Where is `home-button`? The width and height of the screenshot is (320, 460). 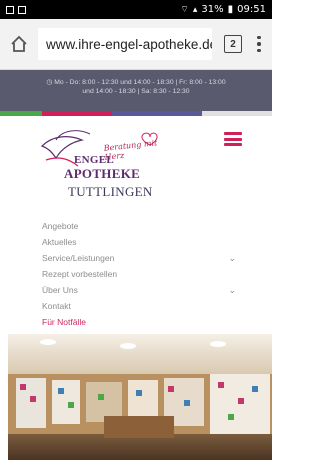
home-button is located at coordinates (19, 44).